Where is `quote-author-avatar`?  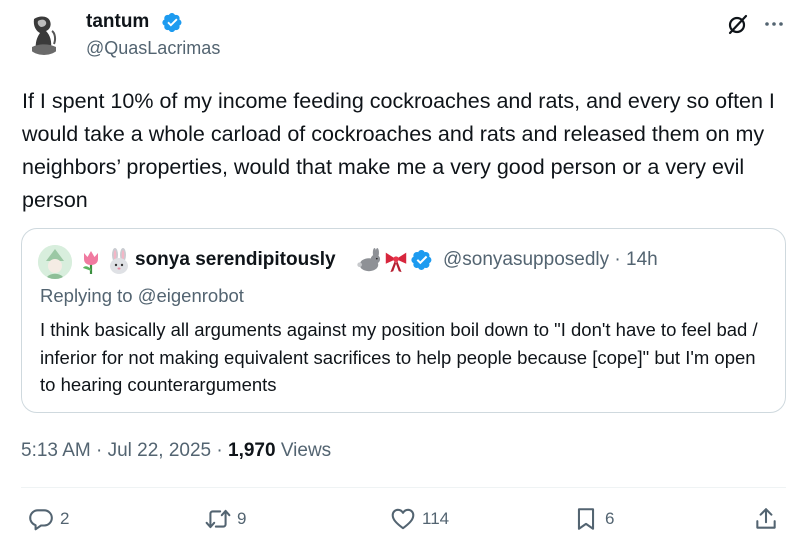 quote-author-avatar is located at coordinates (55, 262).